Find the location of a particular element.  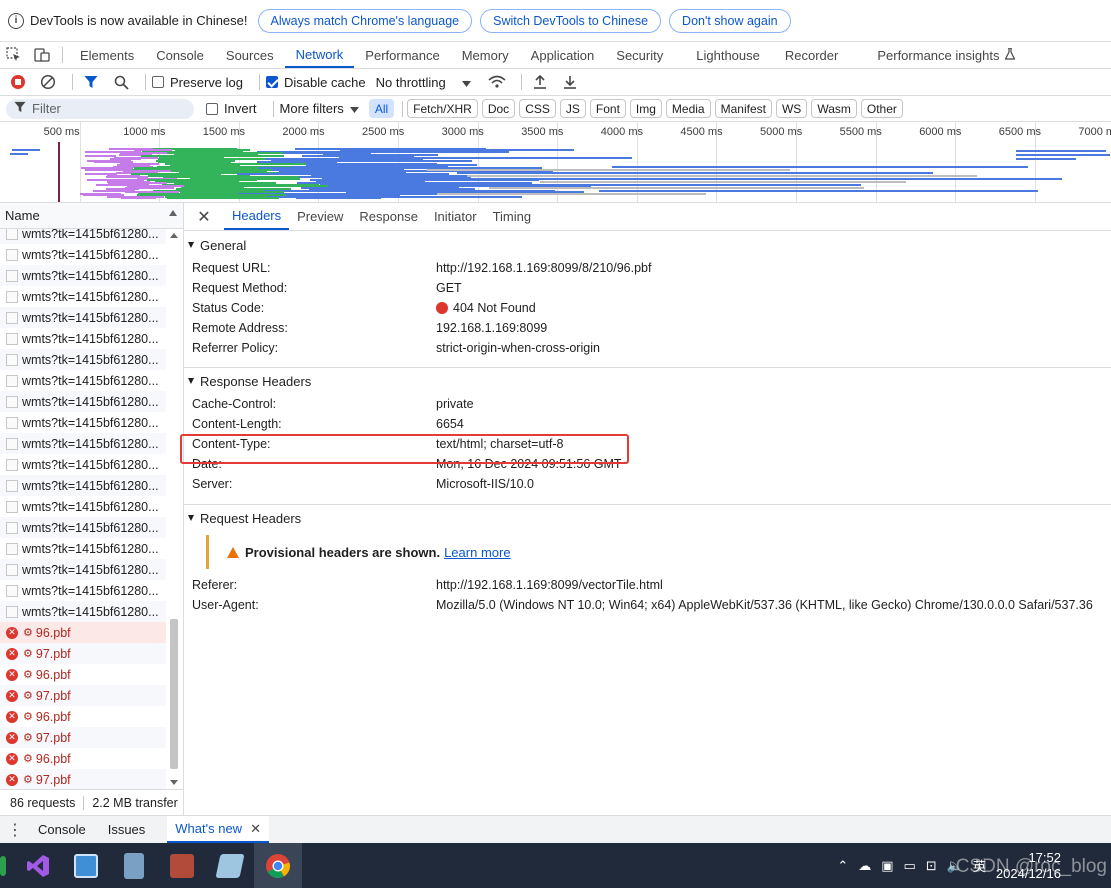

tab-timing: Timing is located at coordinates (512, 216).